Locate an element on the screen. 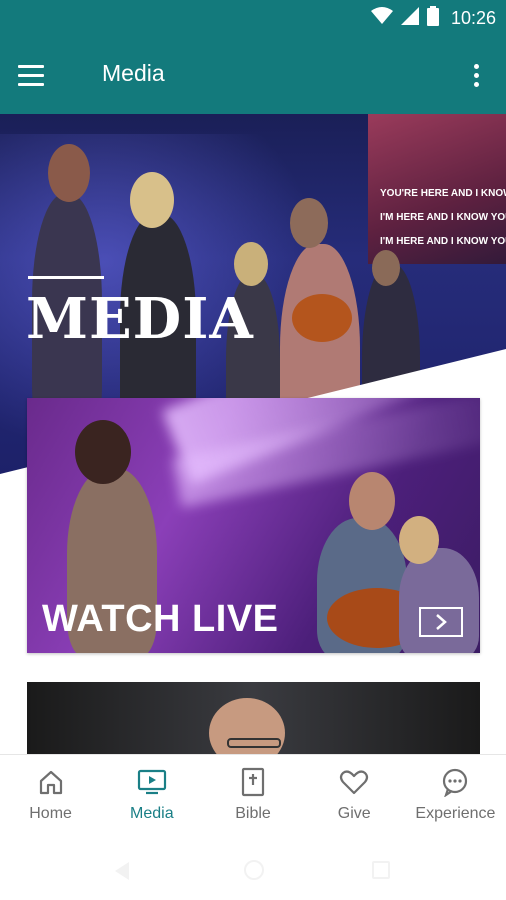  heart-icon is located at coordinates (354, 782).